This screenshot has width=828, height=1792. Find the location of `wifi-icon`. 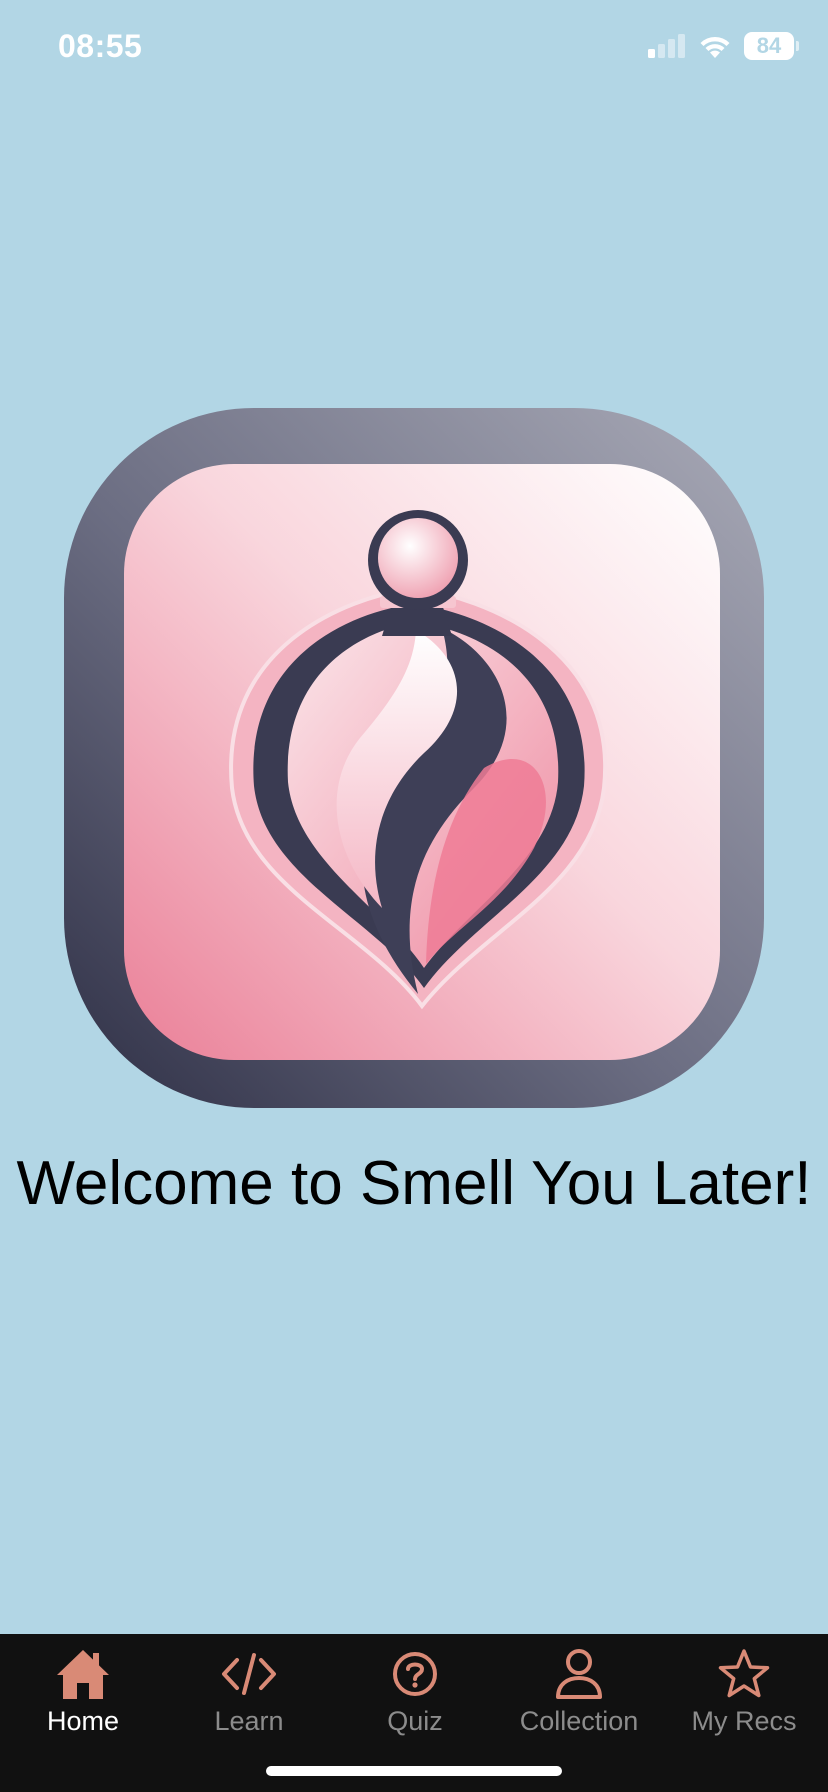

wifi-icon is located at coordinates (715, 47).